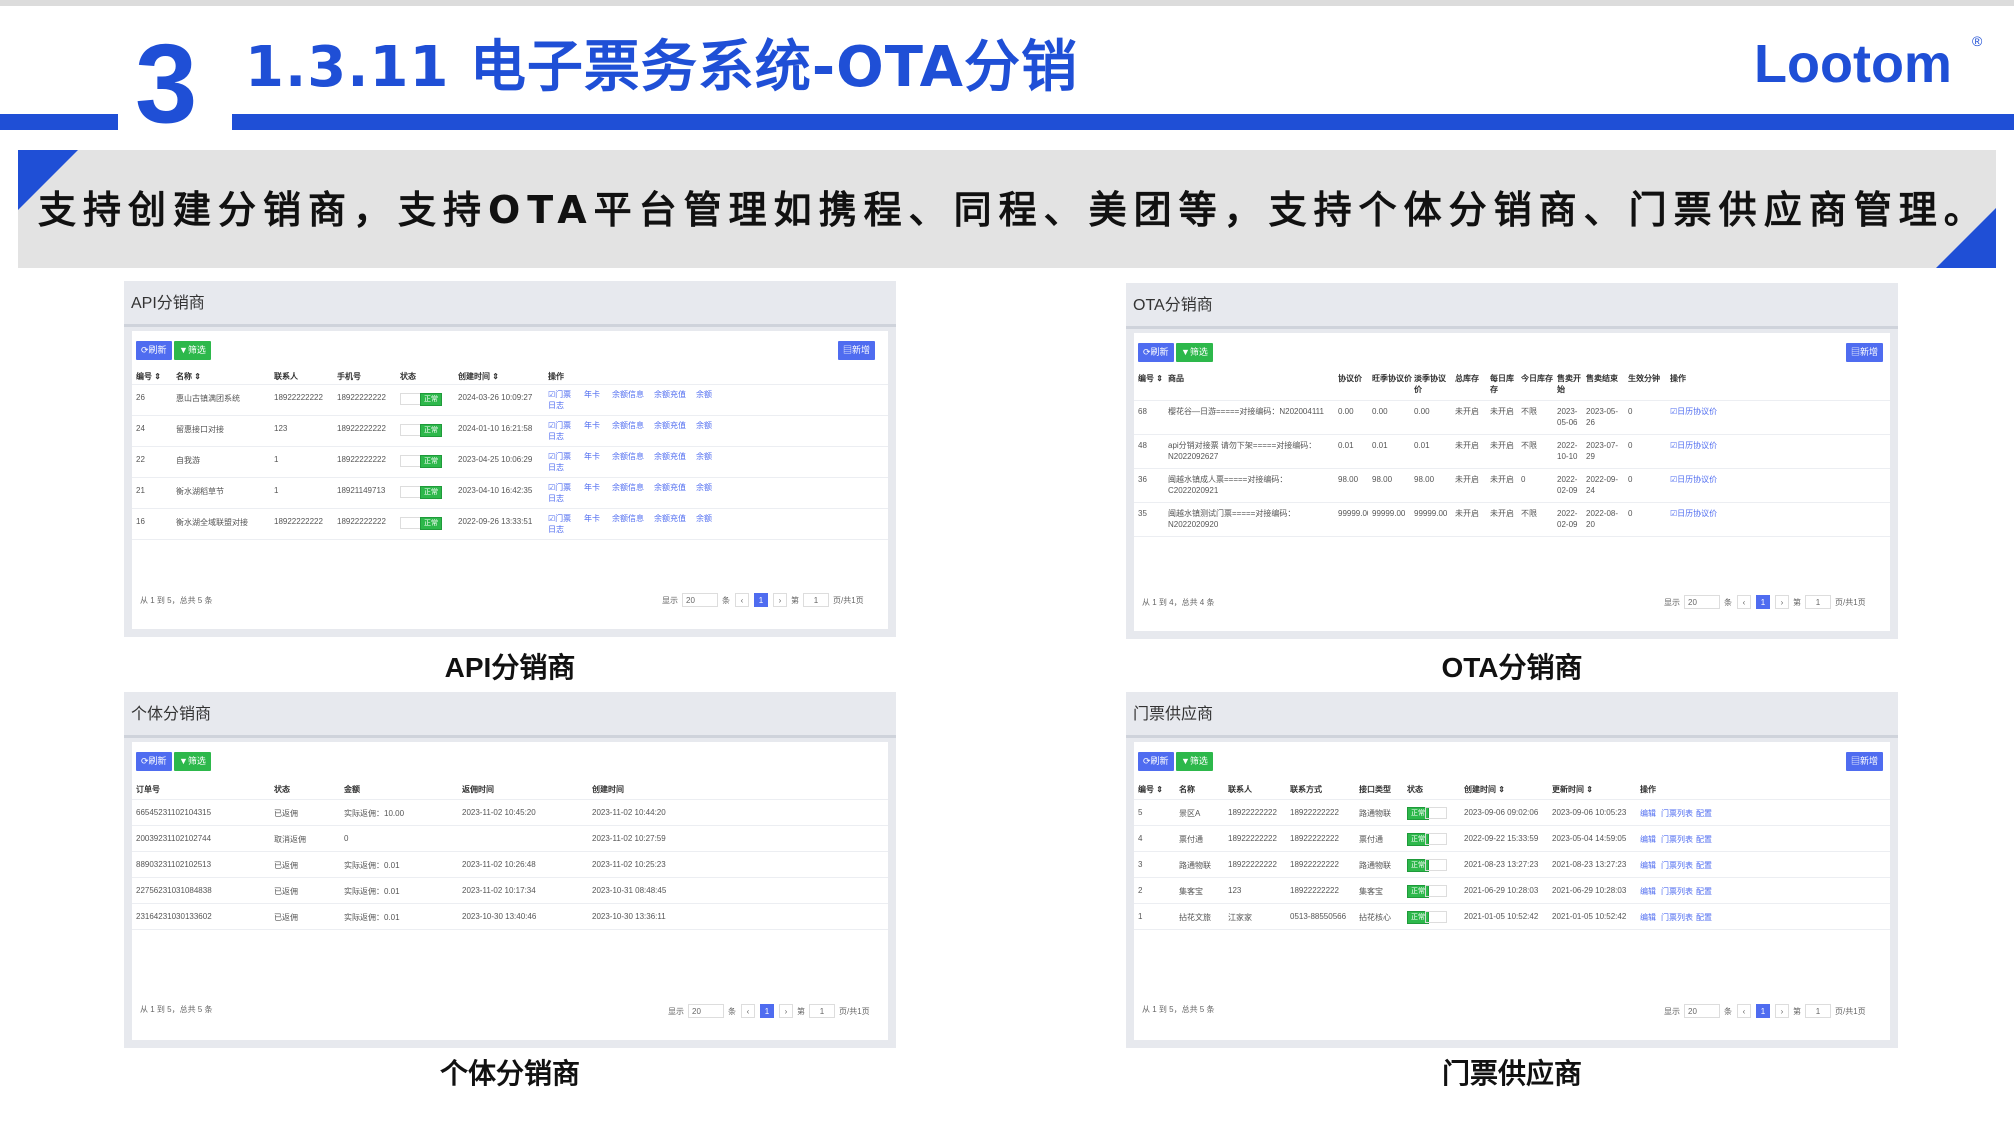  I want to click on table-cell-total: 未开启, so click(1467, 513).